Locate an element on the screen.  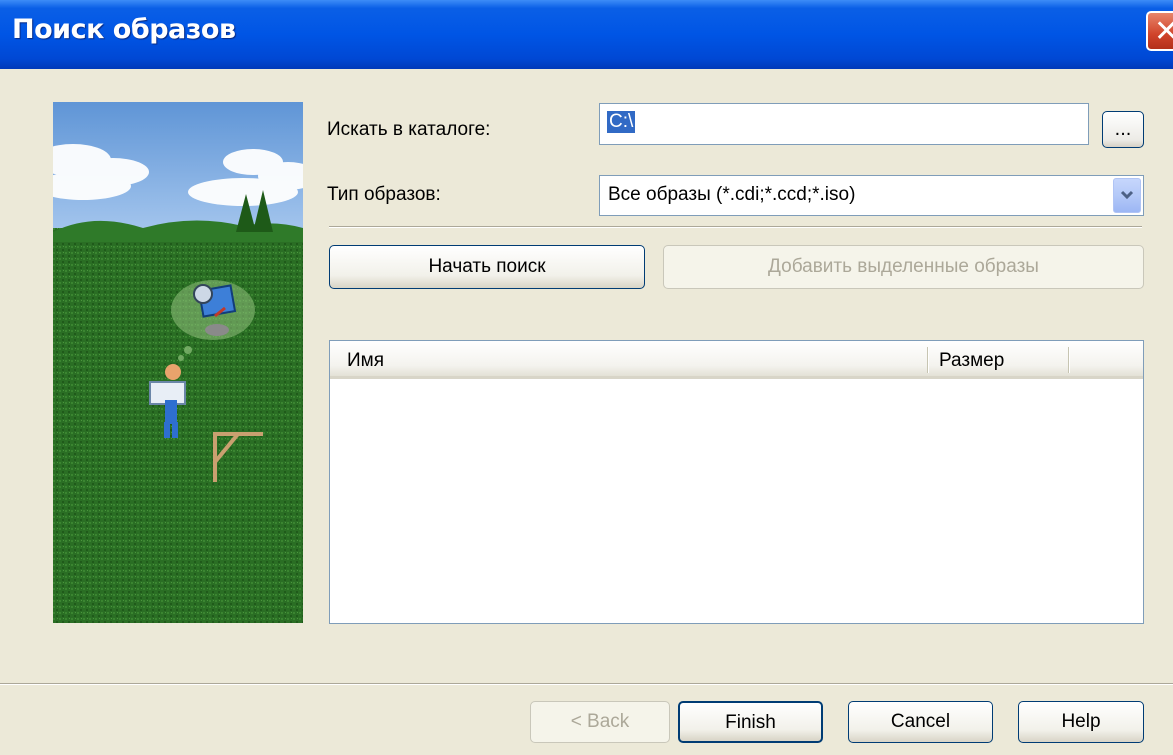
column-size: Размер is located at coordinates (971, 361).